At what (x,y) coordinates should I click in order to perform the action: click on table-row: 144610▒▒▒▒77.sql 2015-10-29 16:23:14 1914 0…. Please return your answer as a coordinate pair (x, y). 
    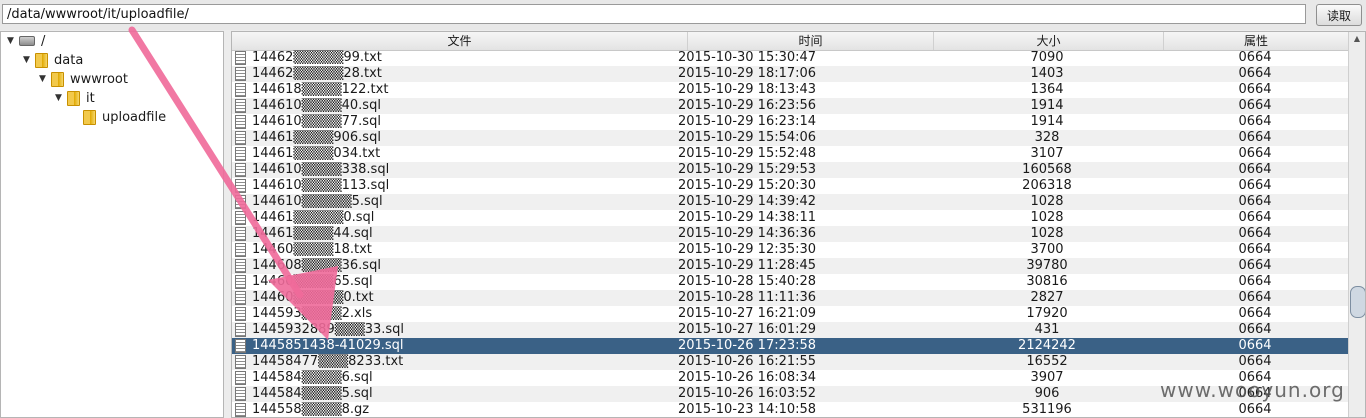
    Looking at the image, I should click on (790, 122).